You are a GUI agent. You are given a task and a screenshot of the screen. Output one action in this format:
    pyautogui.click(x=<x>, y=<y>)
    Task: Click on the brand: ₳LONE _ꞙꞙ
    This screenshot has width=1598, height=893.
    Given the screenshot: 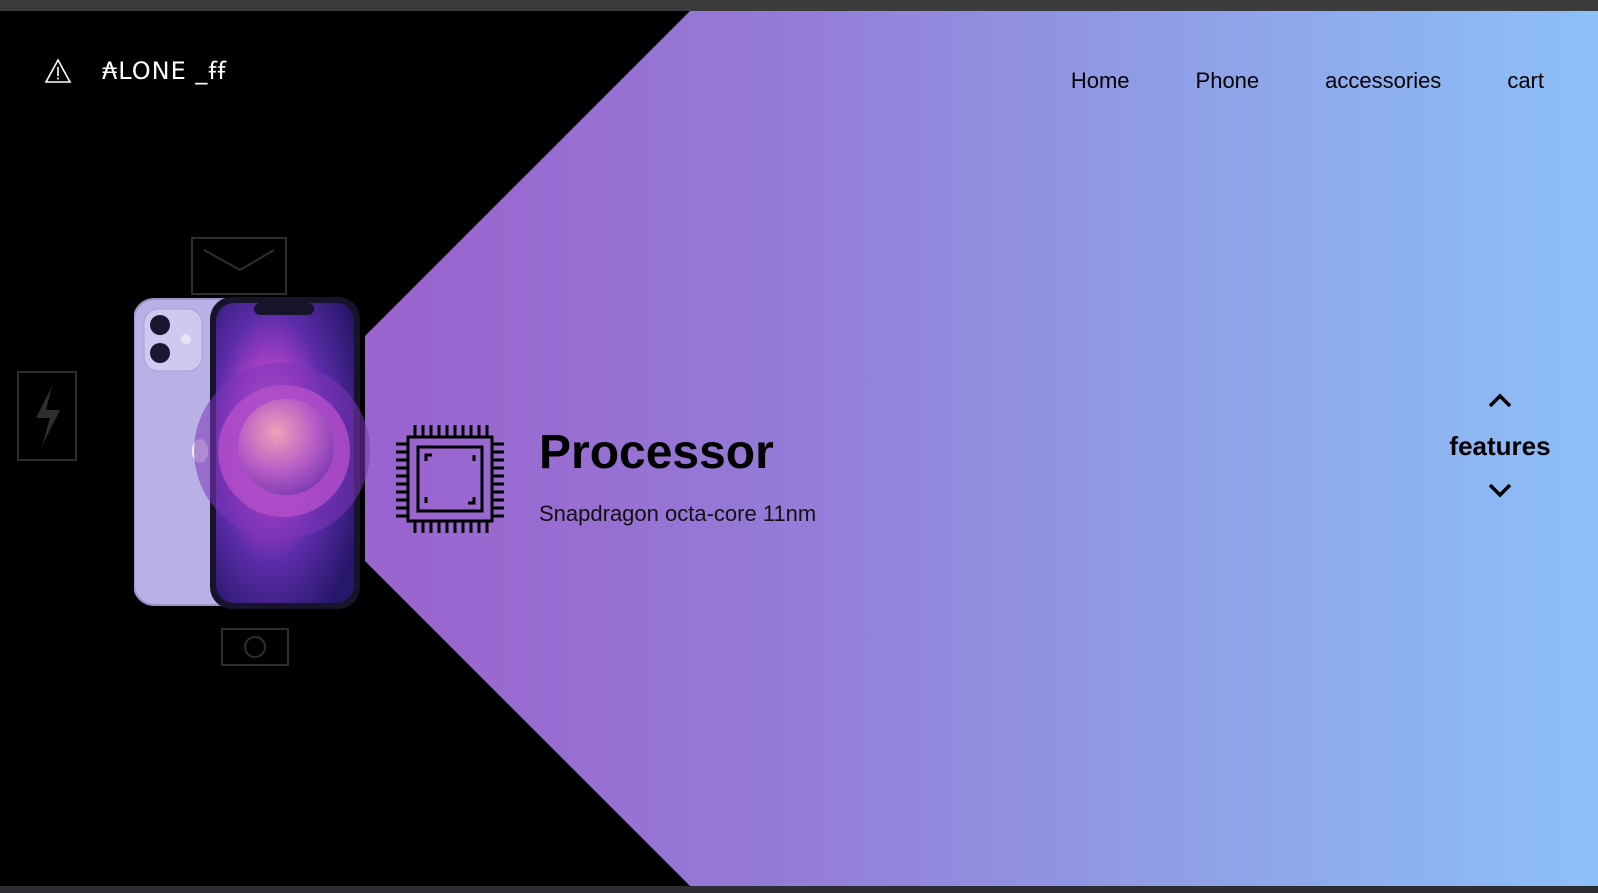 What is the action you would take?
    pyautogui.click(x=135, y=70)
    